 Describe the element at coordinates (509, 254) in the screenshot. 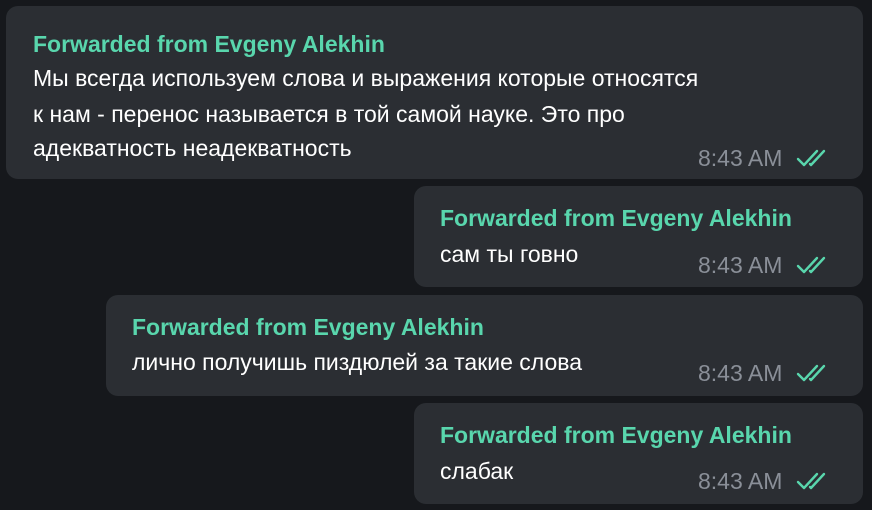

I see `message-text-line: сам ты говно` at that location.